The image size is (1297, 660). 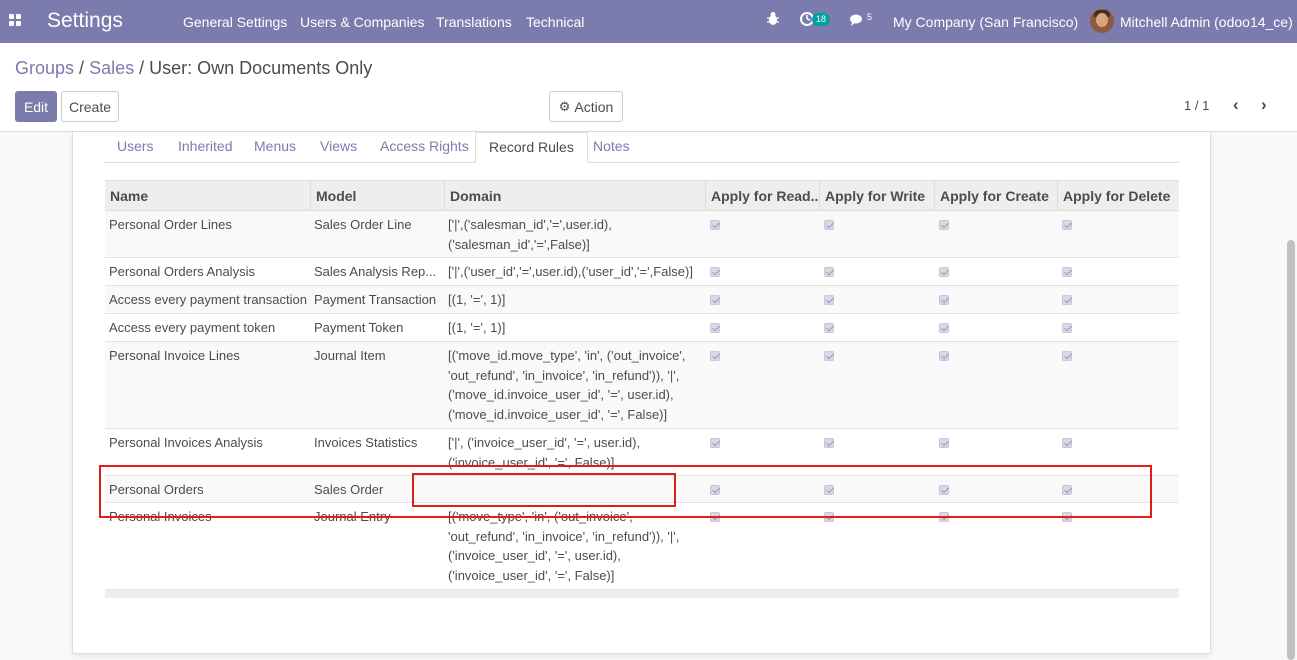 I want to click on tab-users: Users, so click(x=135, y=147).